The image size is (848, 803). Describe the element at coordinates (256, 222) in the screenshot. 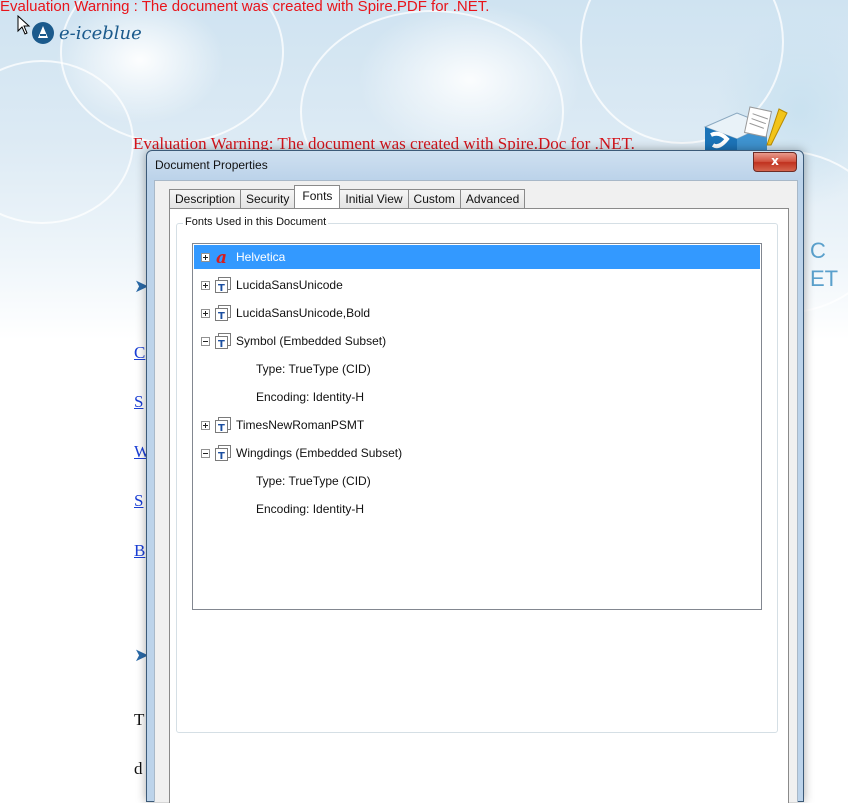

I see `fonts-group-label: Fonts Used in this Document` at that location.